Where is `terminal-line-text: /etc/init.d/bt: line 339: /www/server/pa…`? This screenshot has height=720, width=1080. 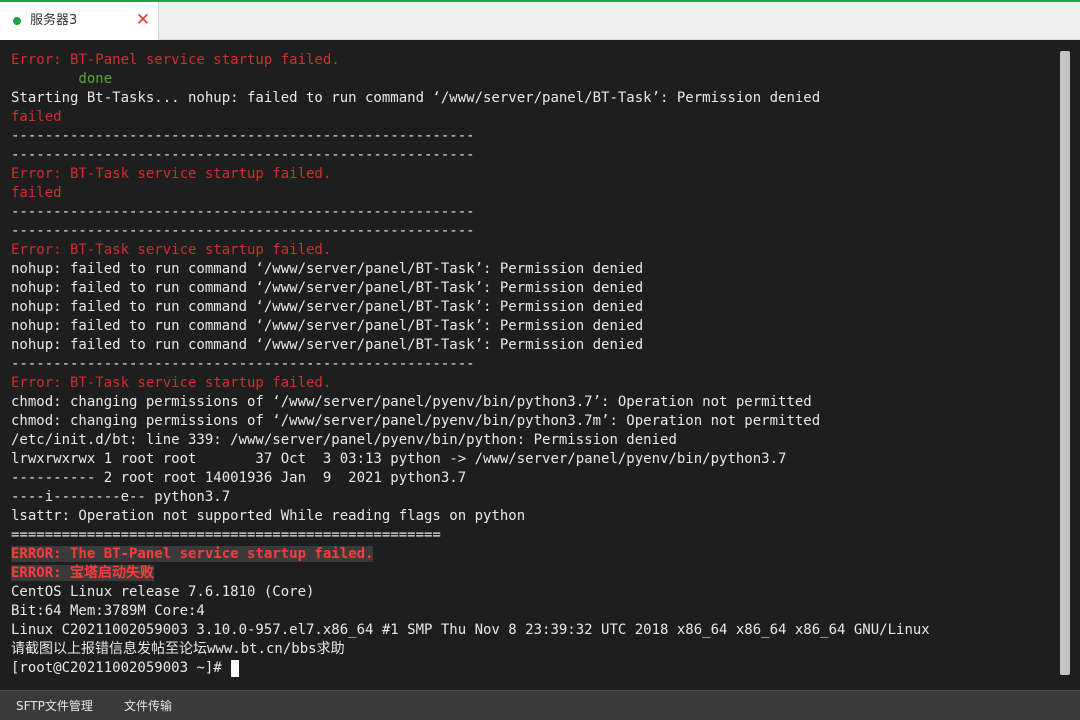 terminal-line-text: /etc/init.d/bt: line 339: /www/server/pa… is located at coordinates (344, 440).